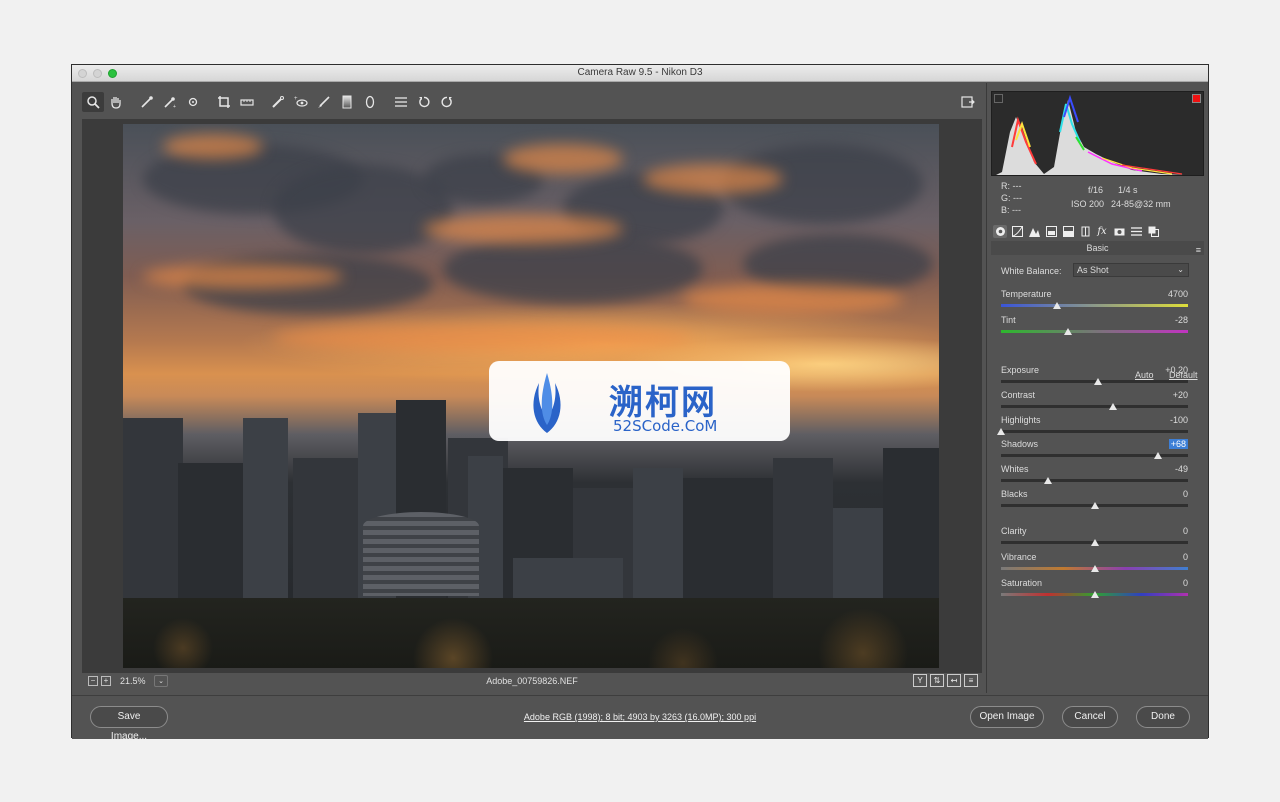  Describe the element at coordinates (1181, 320) in the screenshot. I see `tint-value: -28` at that location.